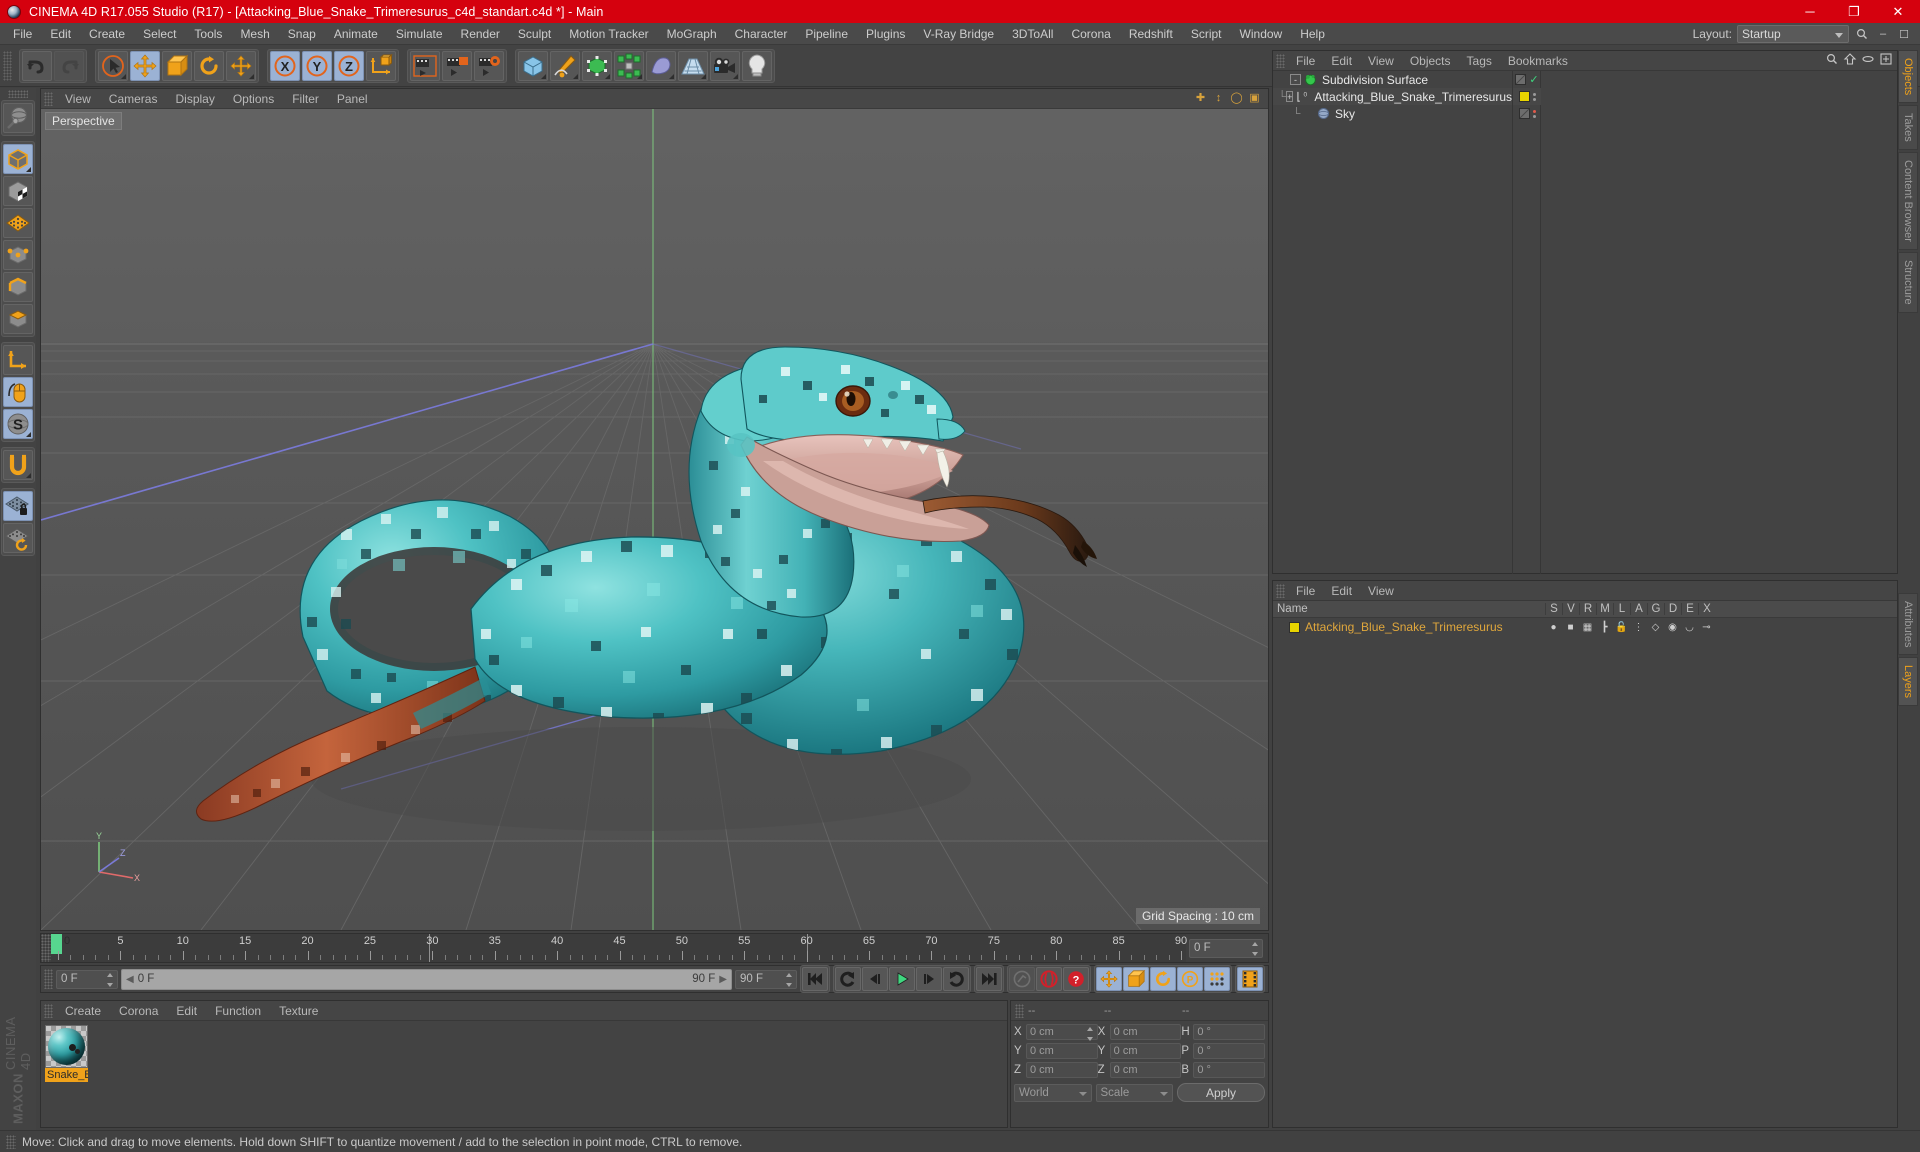  Describe the element at coordinates (619, 948) in the screenshot. I see `timeline-track: 0 5 10 15 20 25 30 35 40 45 50 55 60 65 70 75 80 85 90` at that location.